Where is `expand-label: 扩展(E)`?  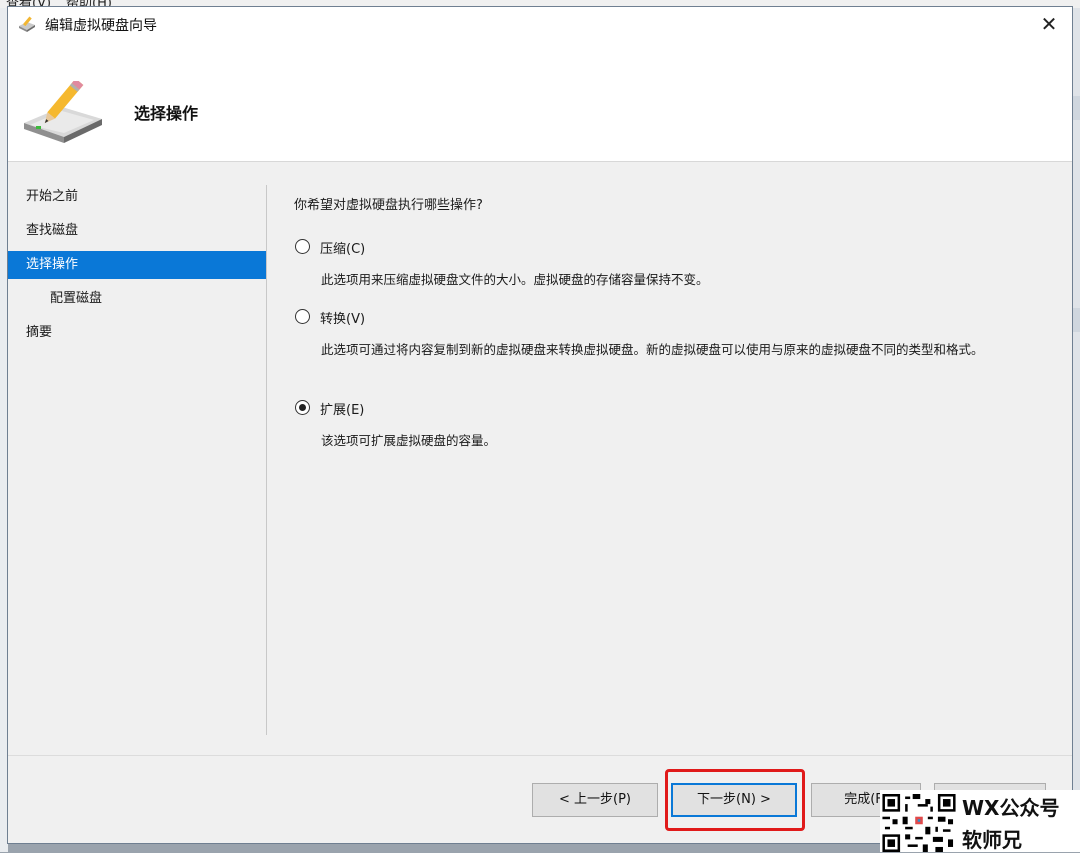 expand-label: 扩展(E) is located at coordinates (342, 408).